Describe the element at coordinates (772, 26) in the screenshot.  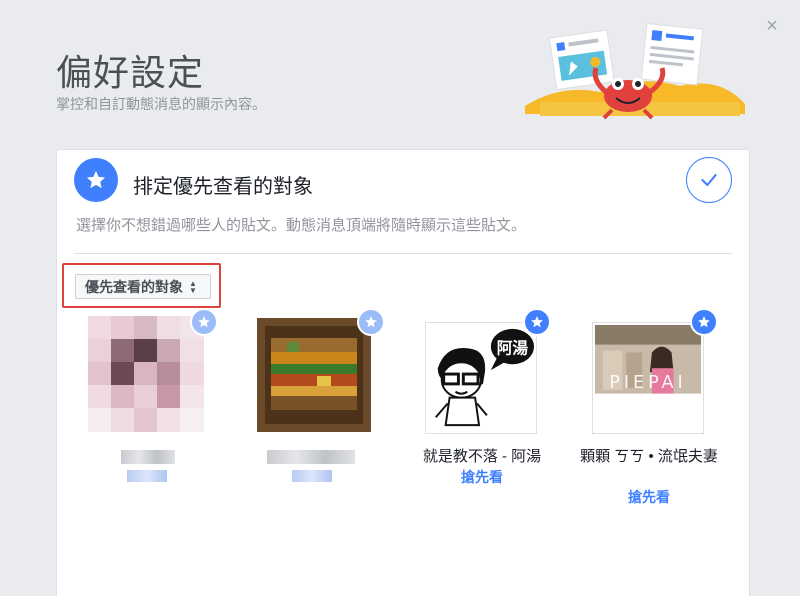
I see `close-icon: ×` at that location.